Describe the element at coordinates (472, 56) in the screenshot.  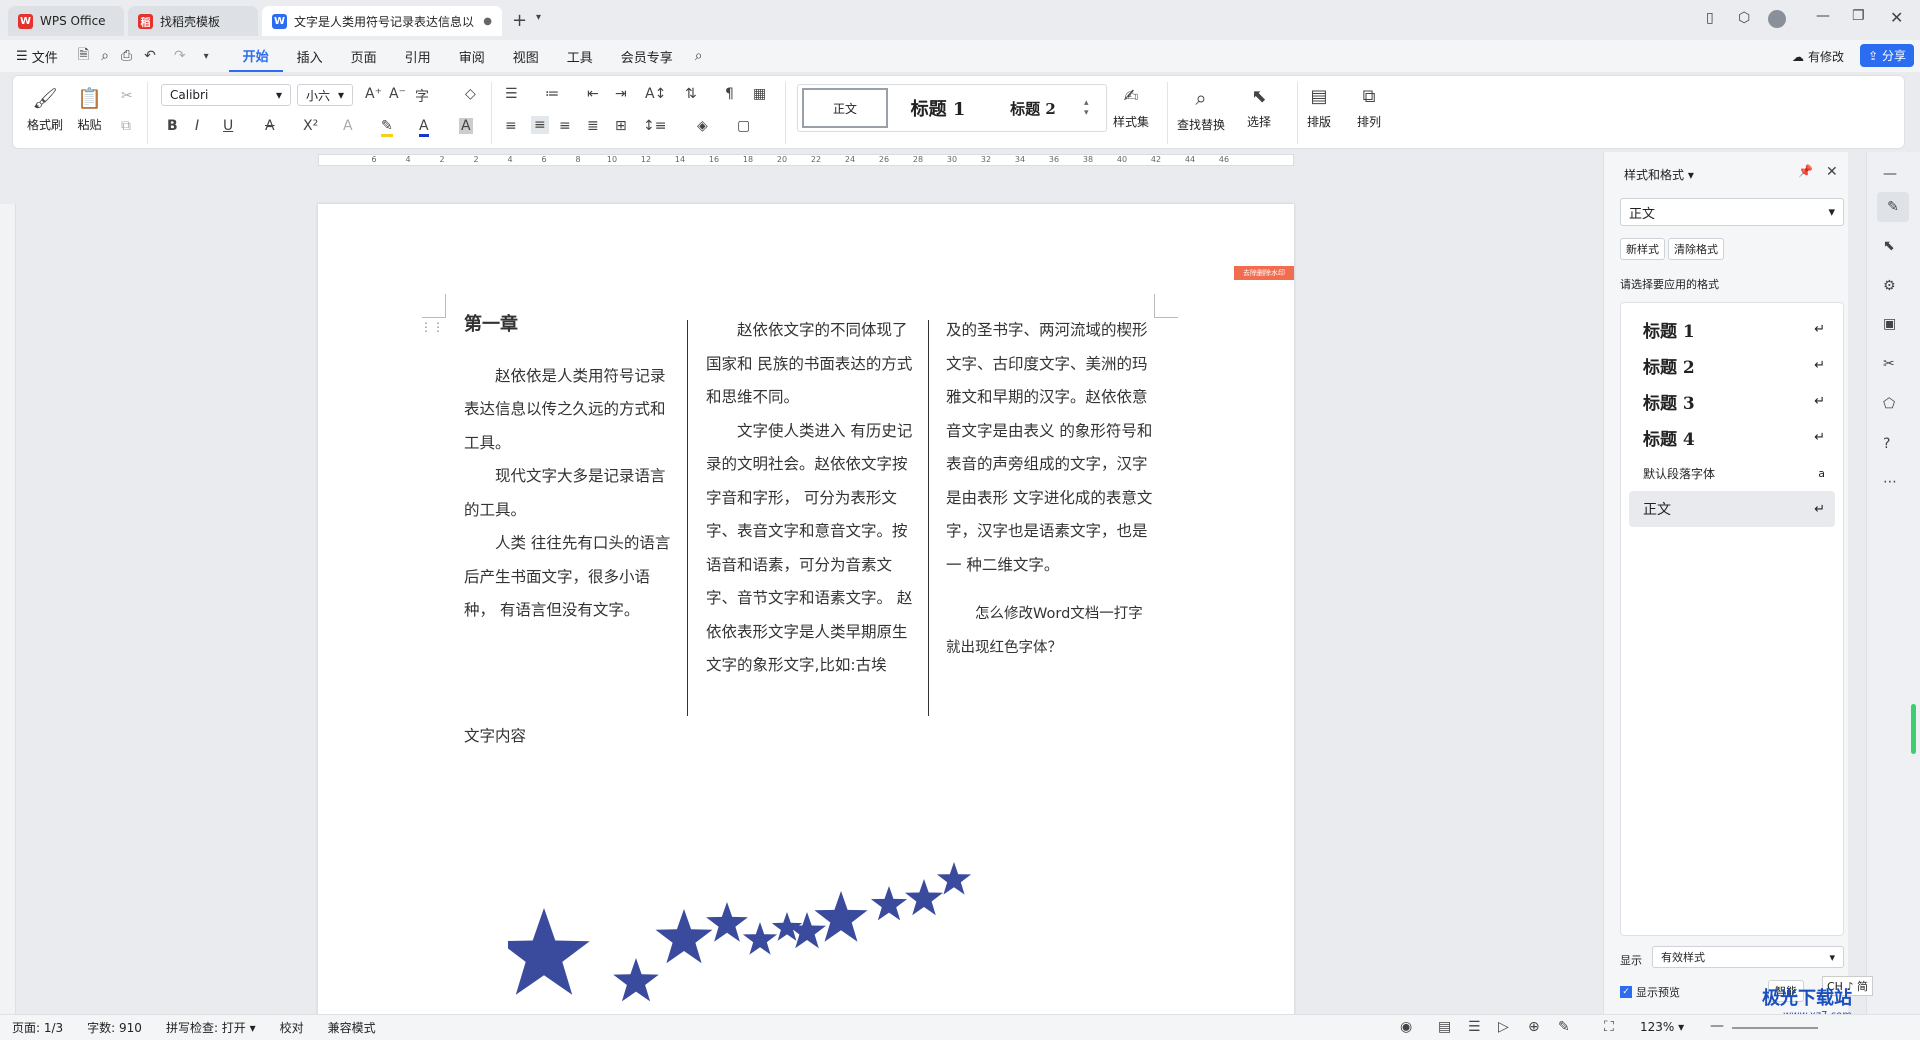
I see `menu-review: 审阅` at that location.